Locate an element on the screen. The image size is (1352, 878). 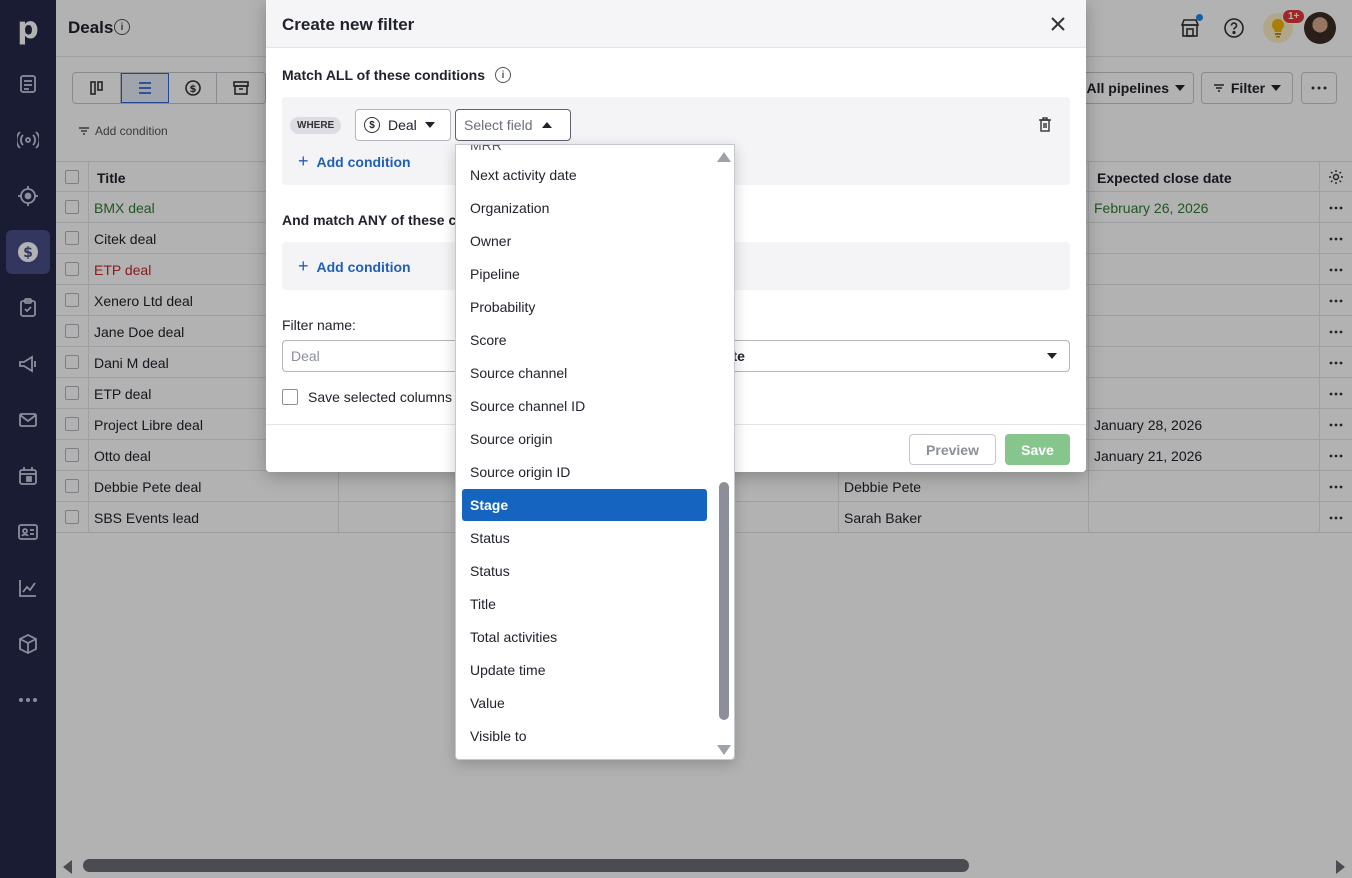
save-button: Save is located at coordinates (1037, 449).